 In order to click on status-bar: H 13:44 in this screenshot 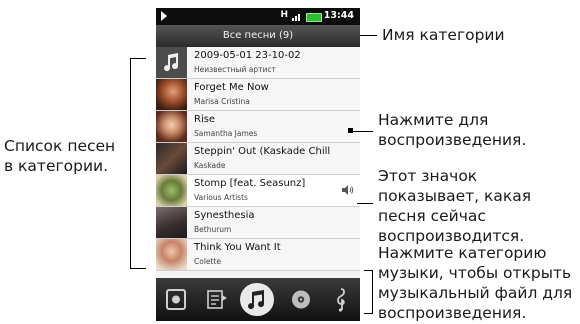, I will do `click(258, 16)`.